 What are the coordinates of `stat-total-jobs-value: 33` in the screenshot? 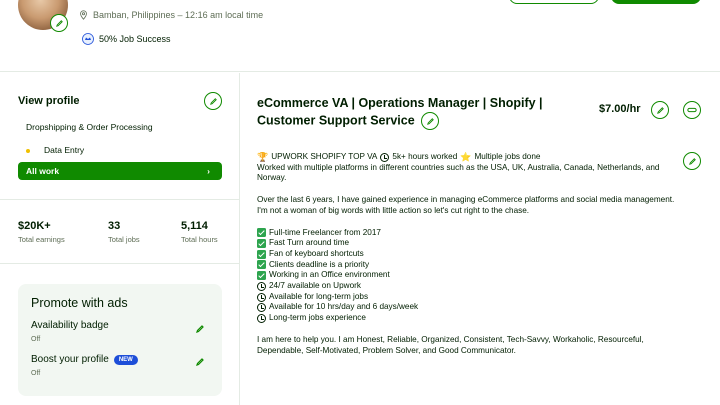 It's located at (114, 226).